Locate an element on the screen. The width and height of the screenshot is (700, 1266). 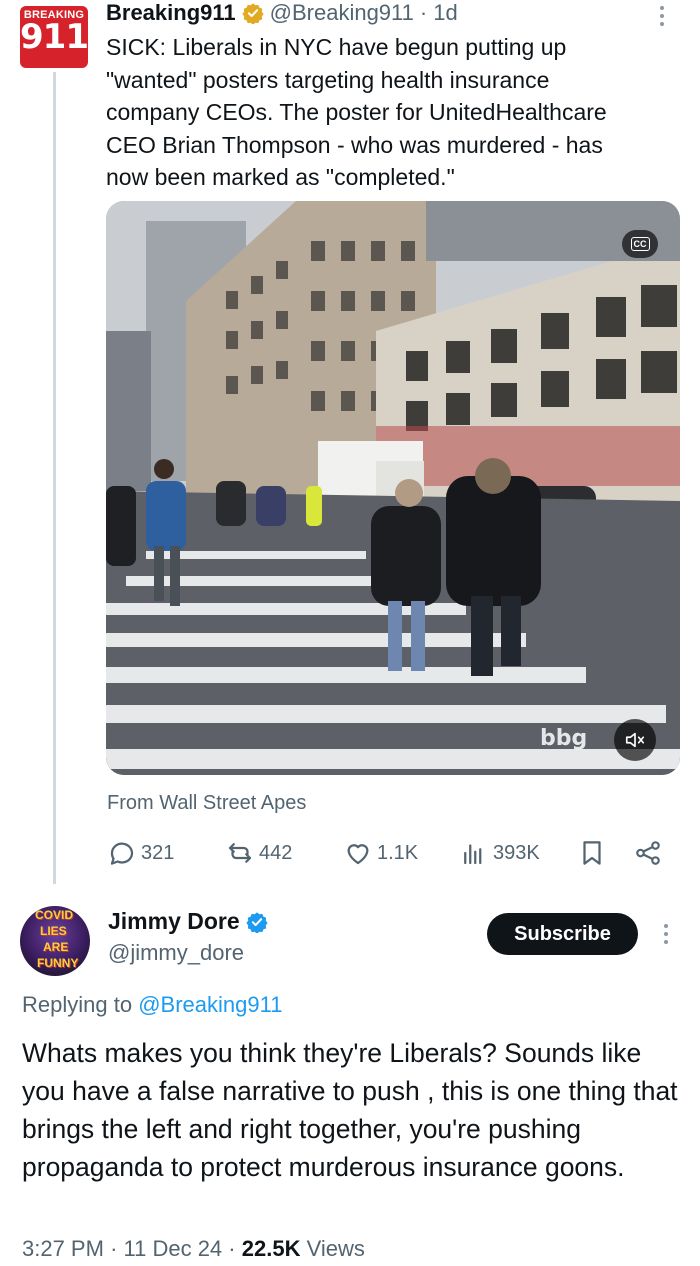
replying-prefix: Replying to is located at coordinates (77, 1004).